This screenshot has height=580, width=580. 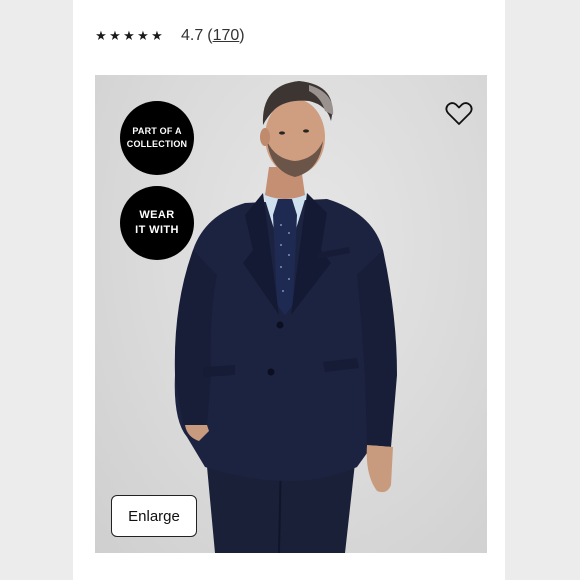 I want to click on close-paren: ), so click(x=242, y=35).